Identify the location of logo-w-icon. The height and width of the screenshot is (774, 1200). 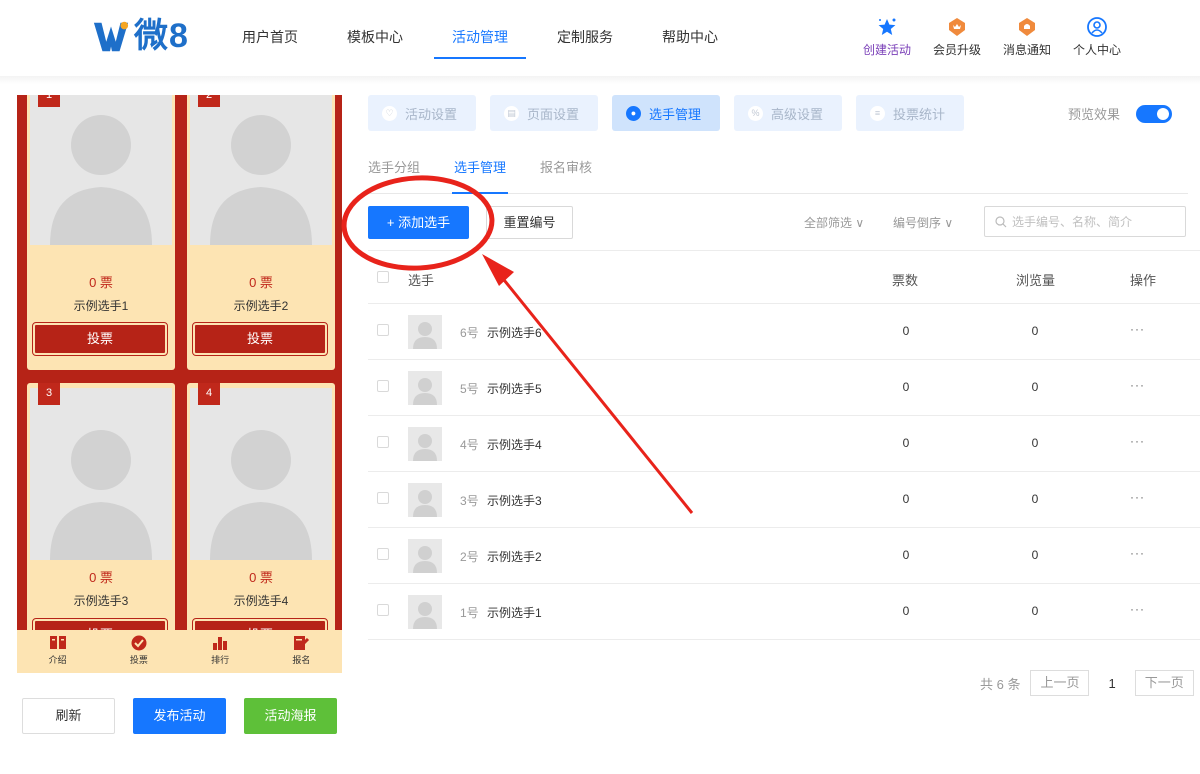
(111, 36).